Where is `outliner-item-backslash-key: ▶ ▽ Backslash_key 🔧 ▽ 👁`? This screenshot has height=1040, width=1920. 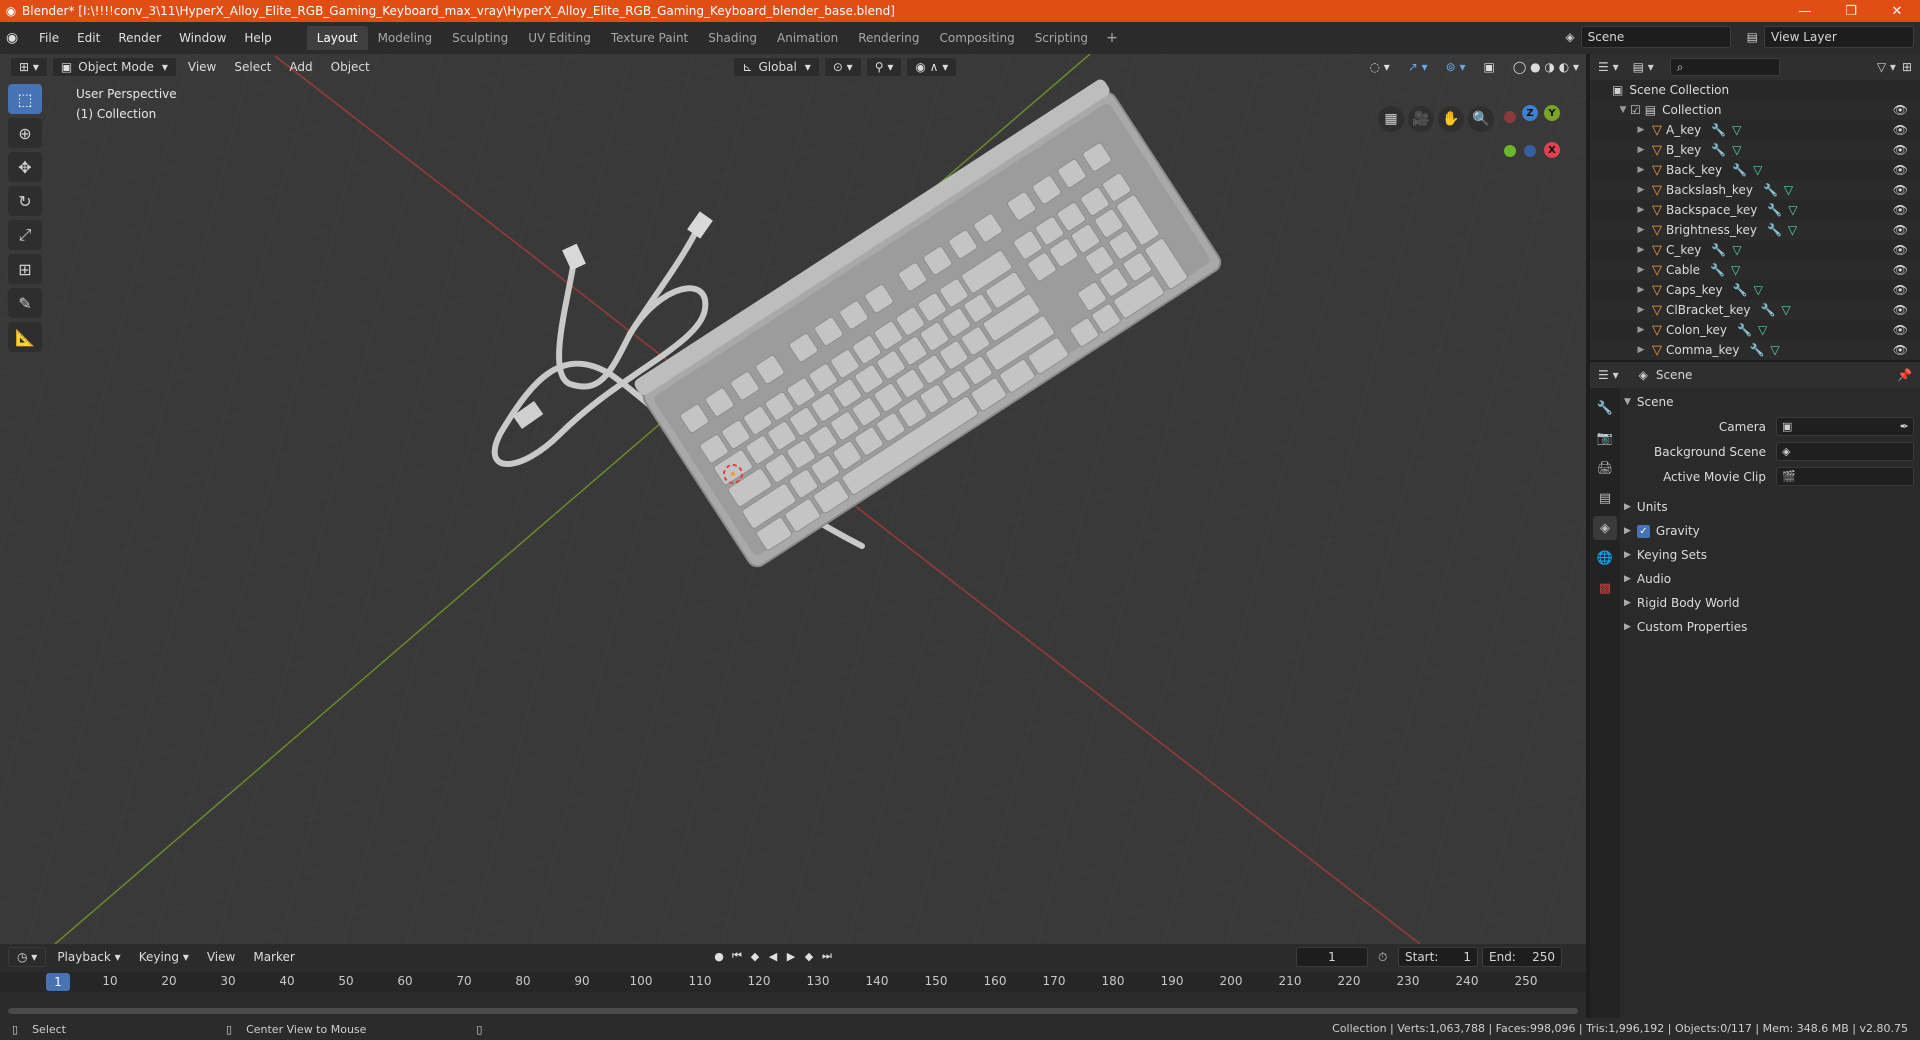 outliner-item-backslash-key: ▶ ▽ Backslash_key 🔧 ▽ 👁 is located at coordinates (1755, 190).